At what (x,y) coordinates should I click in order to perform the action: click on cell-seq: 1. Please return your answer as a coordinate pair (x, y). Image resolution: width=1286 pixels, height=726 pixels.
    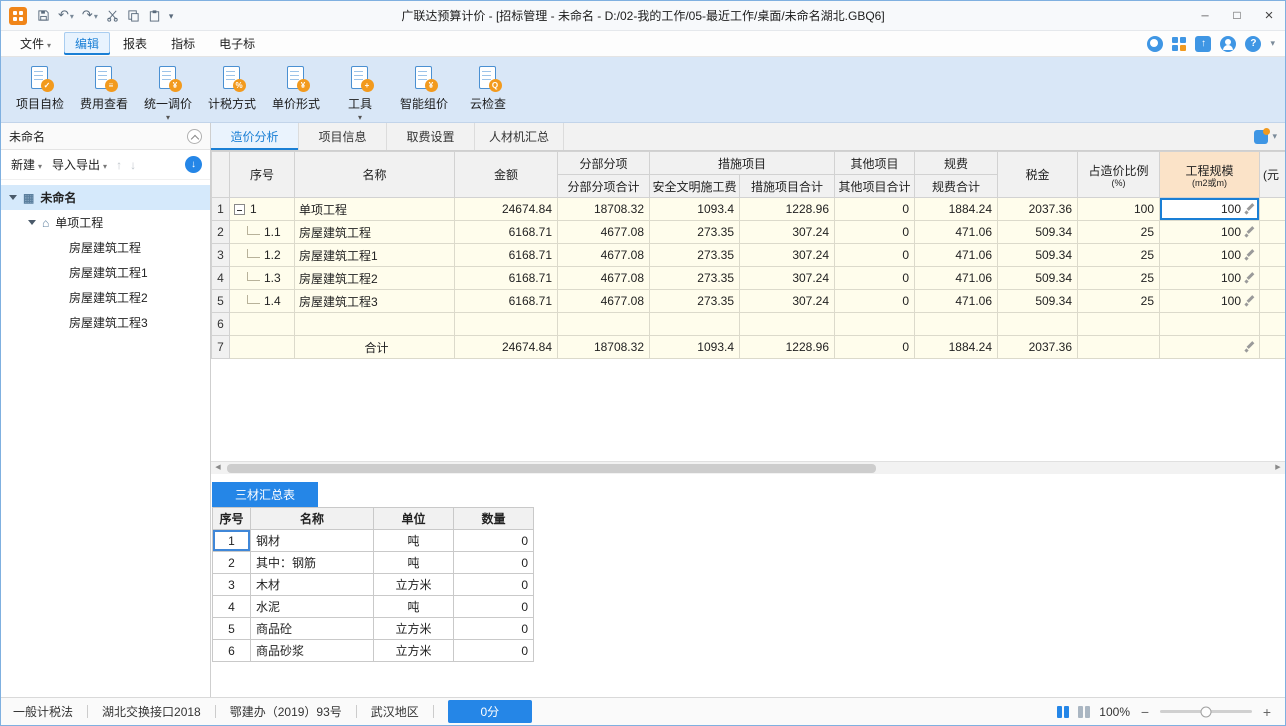
    Looking at the image, I should click on (262, 209).